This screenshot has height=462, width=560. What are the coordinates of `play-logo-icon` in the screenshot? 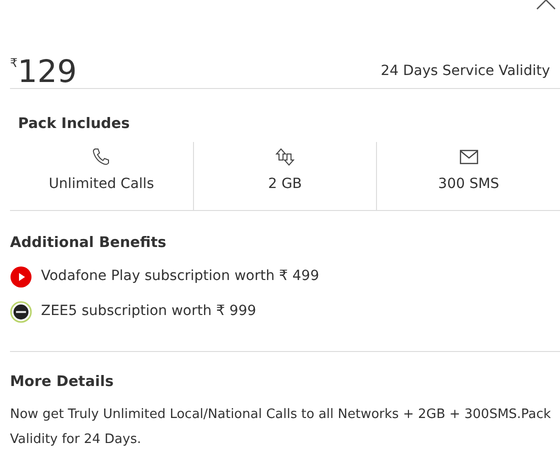 It's located at (21, 277).